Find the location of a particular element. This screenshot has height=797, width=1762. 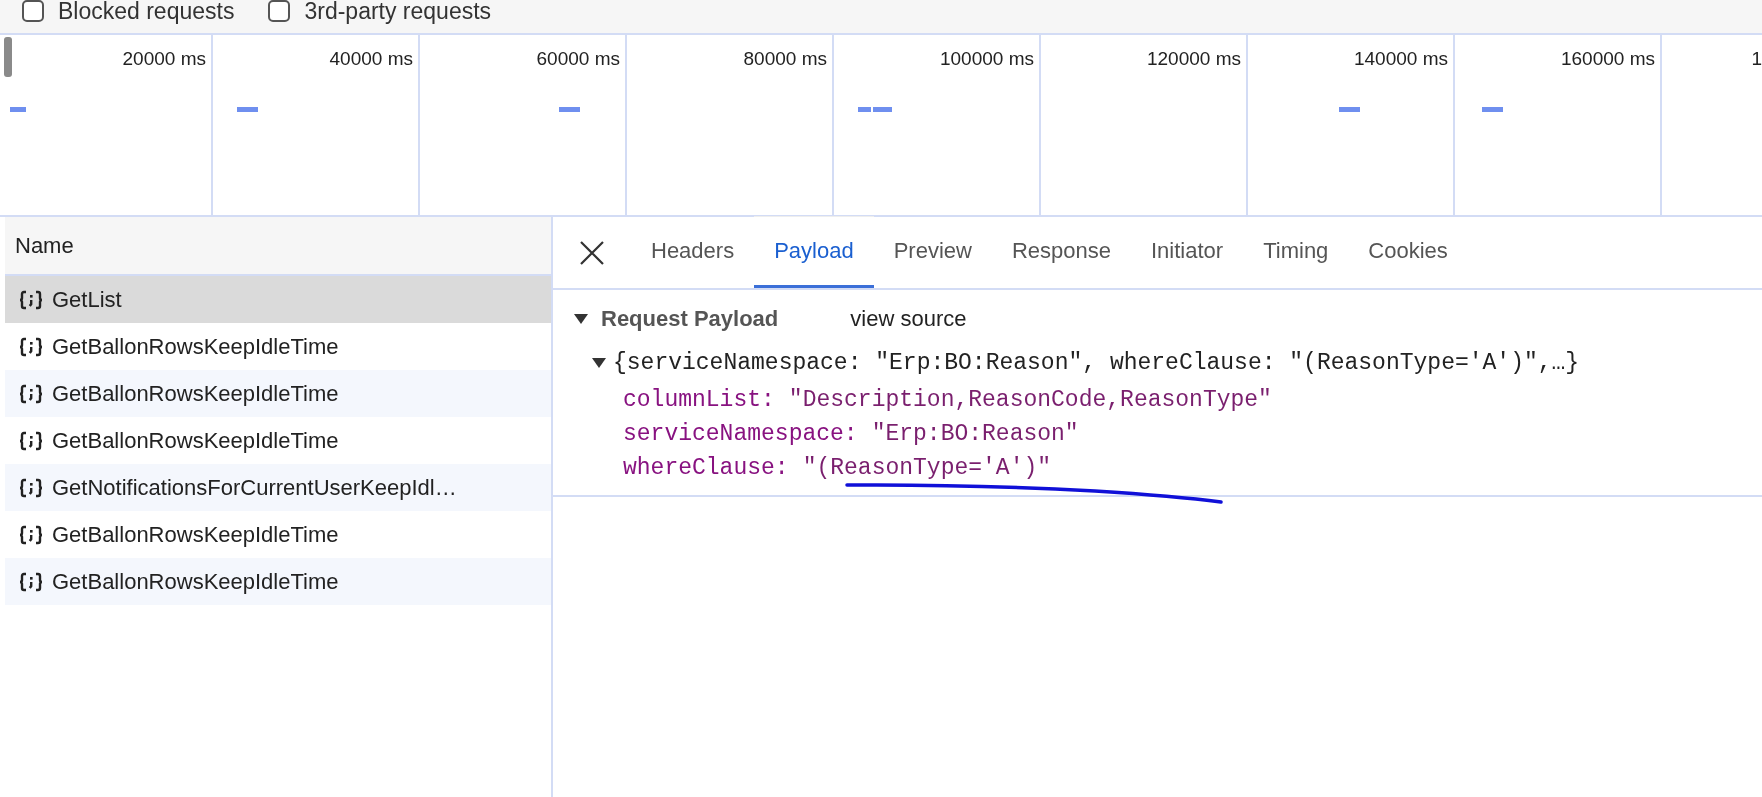

time-tick-label: 80000 ms is located at coordinates (785, 59).